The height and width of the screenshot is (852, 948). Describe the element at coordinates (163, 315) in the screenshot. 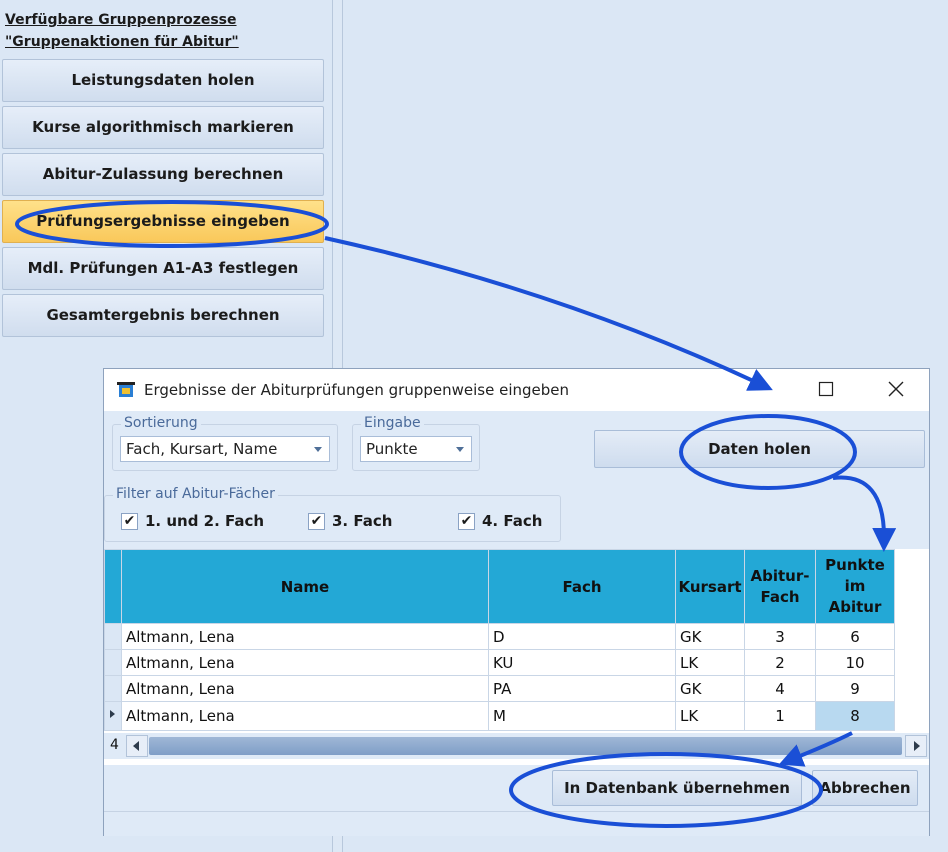

I see `calculate-total-result-button: Gesamtergebnis berechnen` at that location.